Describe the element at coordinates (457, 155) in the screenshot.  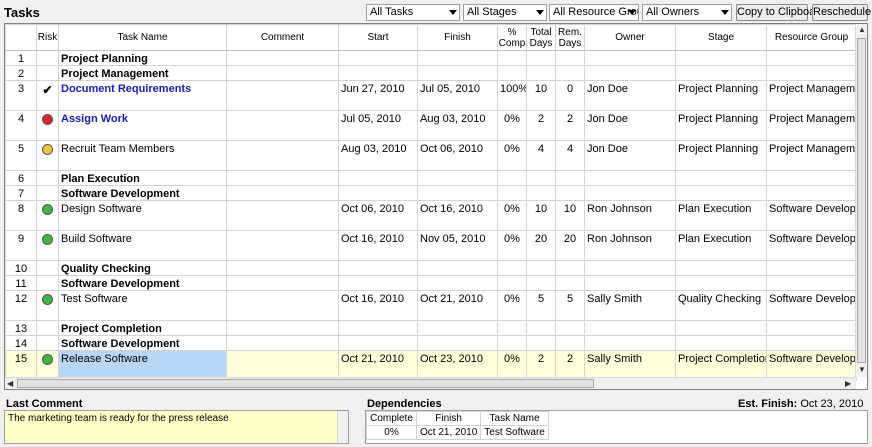
I see `finish-cell: Oct 06, 2010` at that location.